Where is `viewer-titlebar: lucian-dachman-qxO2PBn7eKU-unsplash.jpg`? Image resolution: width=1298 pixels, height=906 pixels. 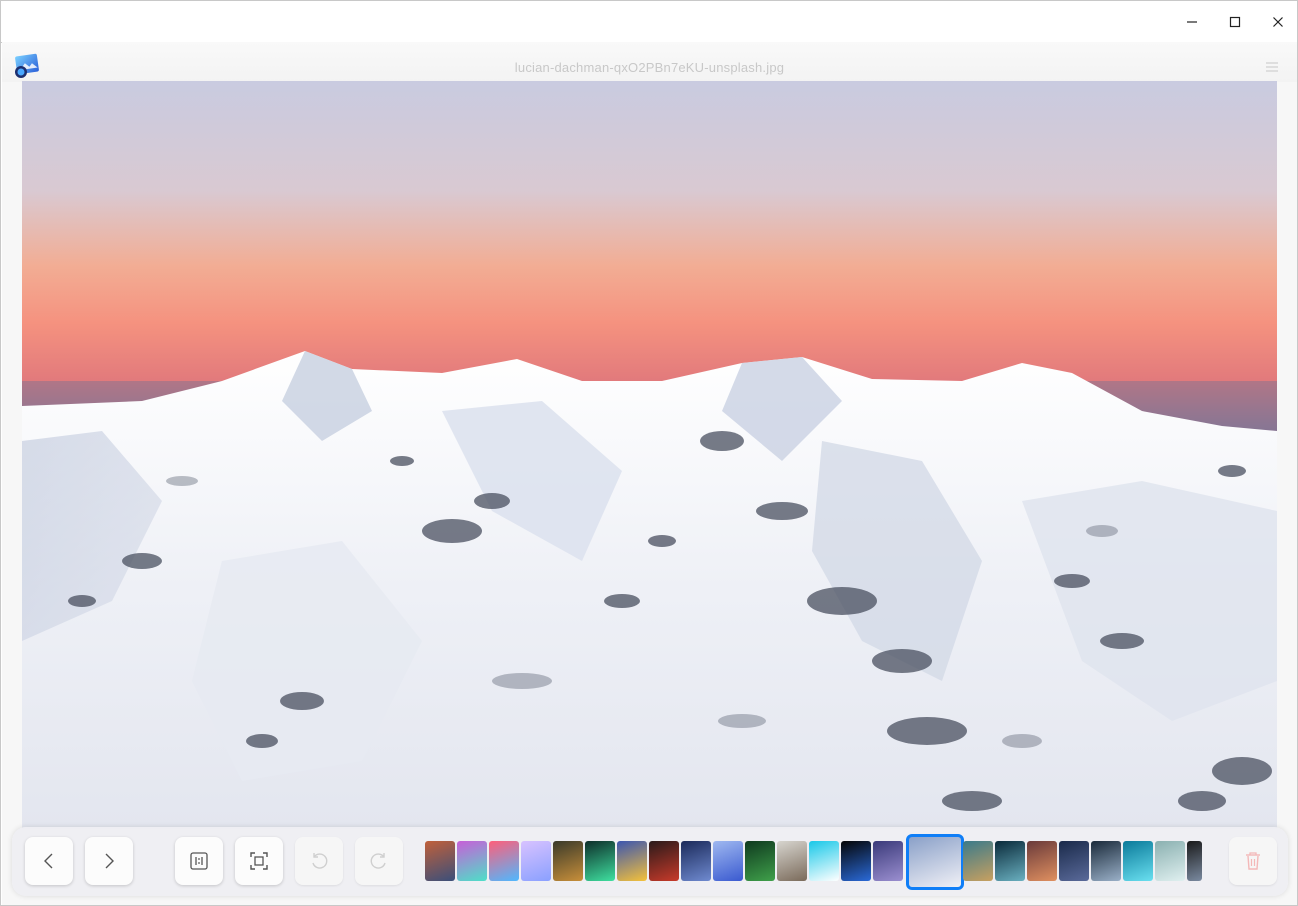 viewer-titlebar: lucian-dachman-qxO2PBn7eKU-unsplash.jpg is located at coordinates (649, 62).